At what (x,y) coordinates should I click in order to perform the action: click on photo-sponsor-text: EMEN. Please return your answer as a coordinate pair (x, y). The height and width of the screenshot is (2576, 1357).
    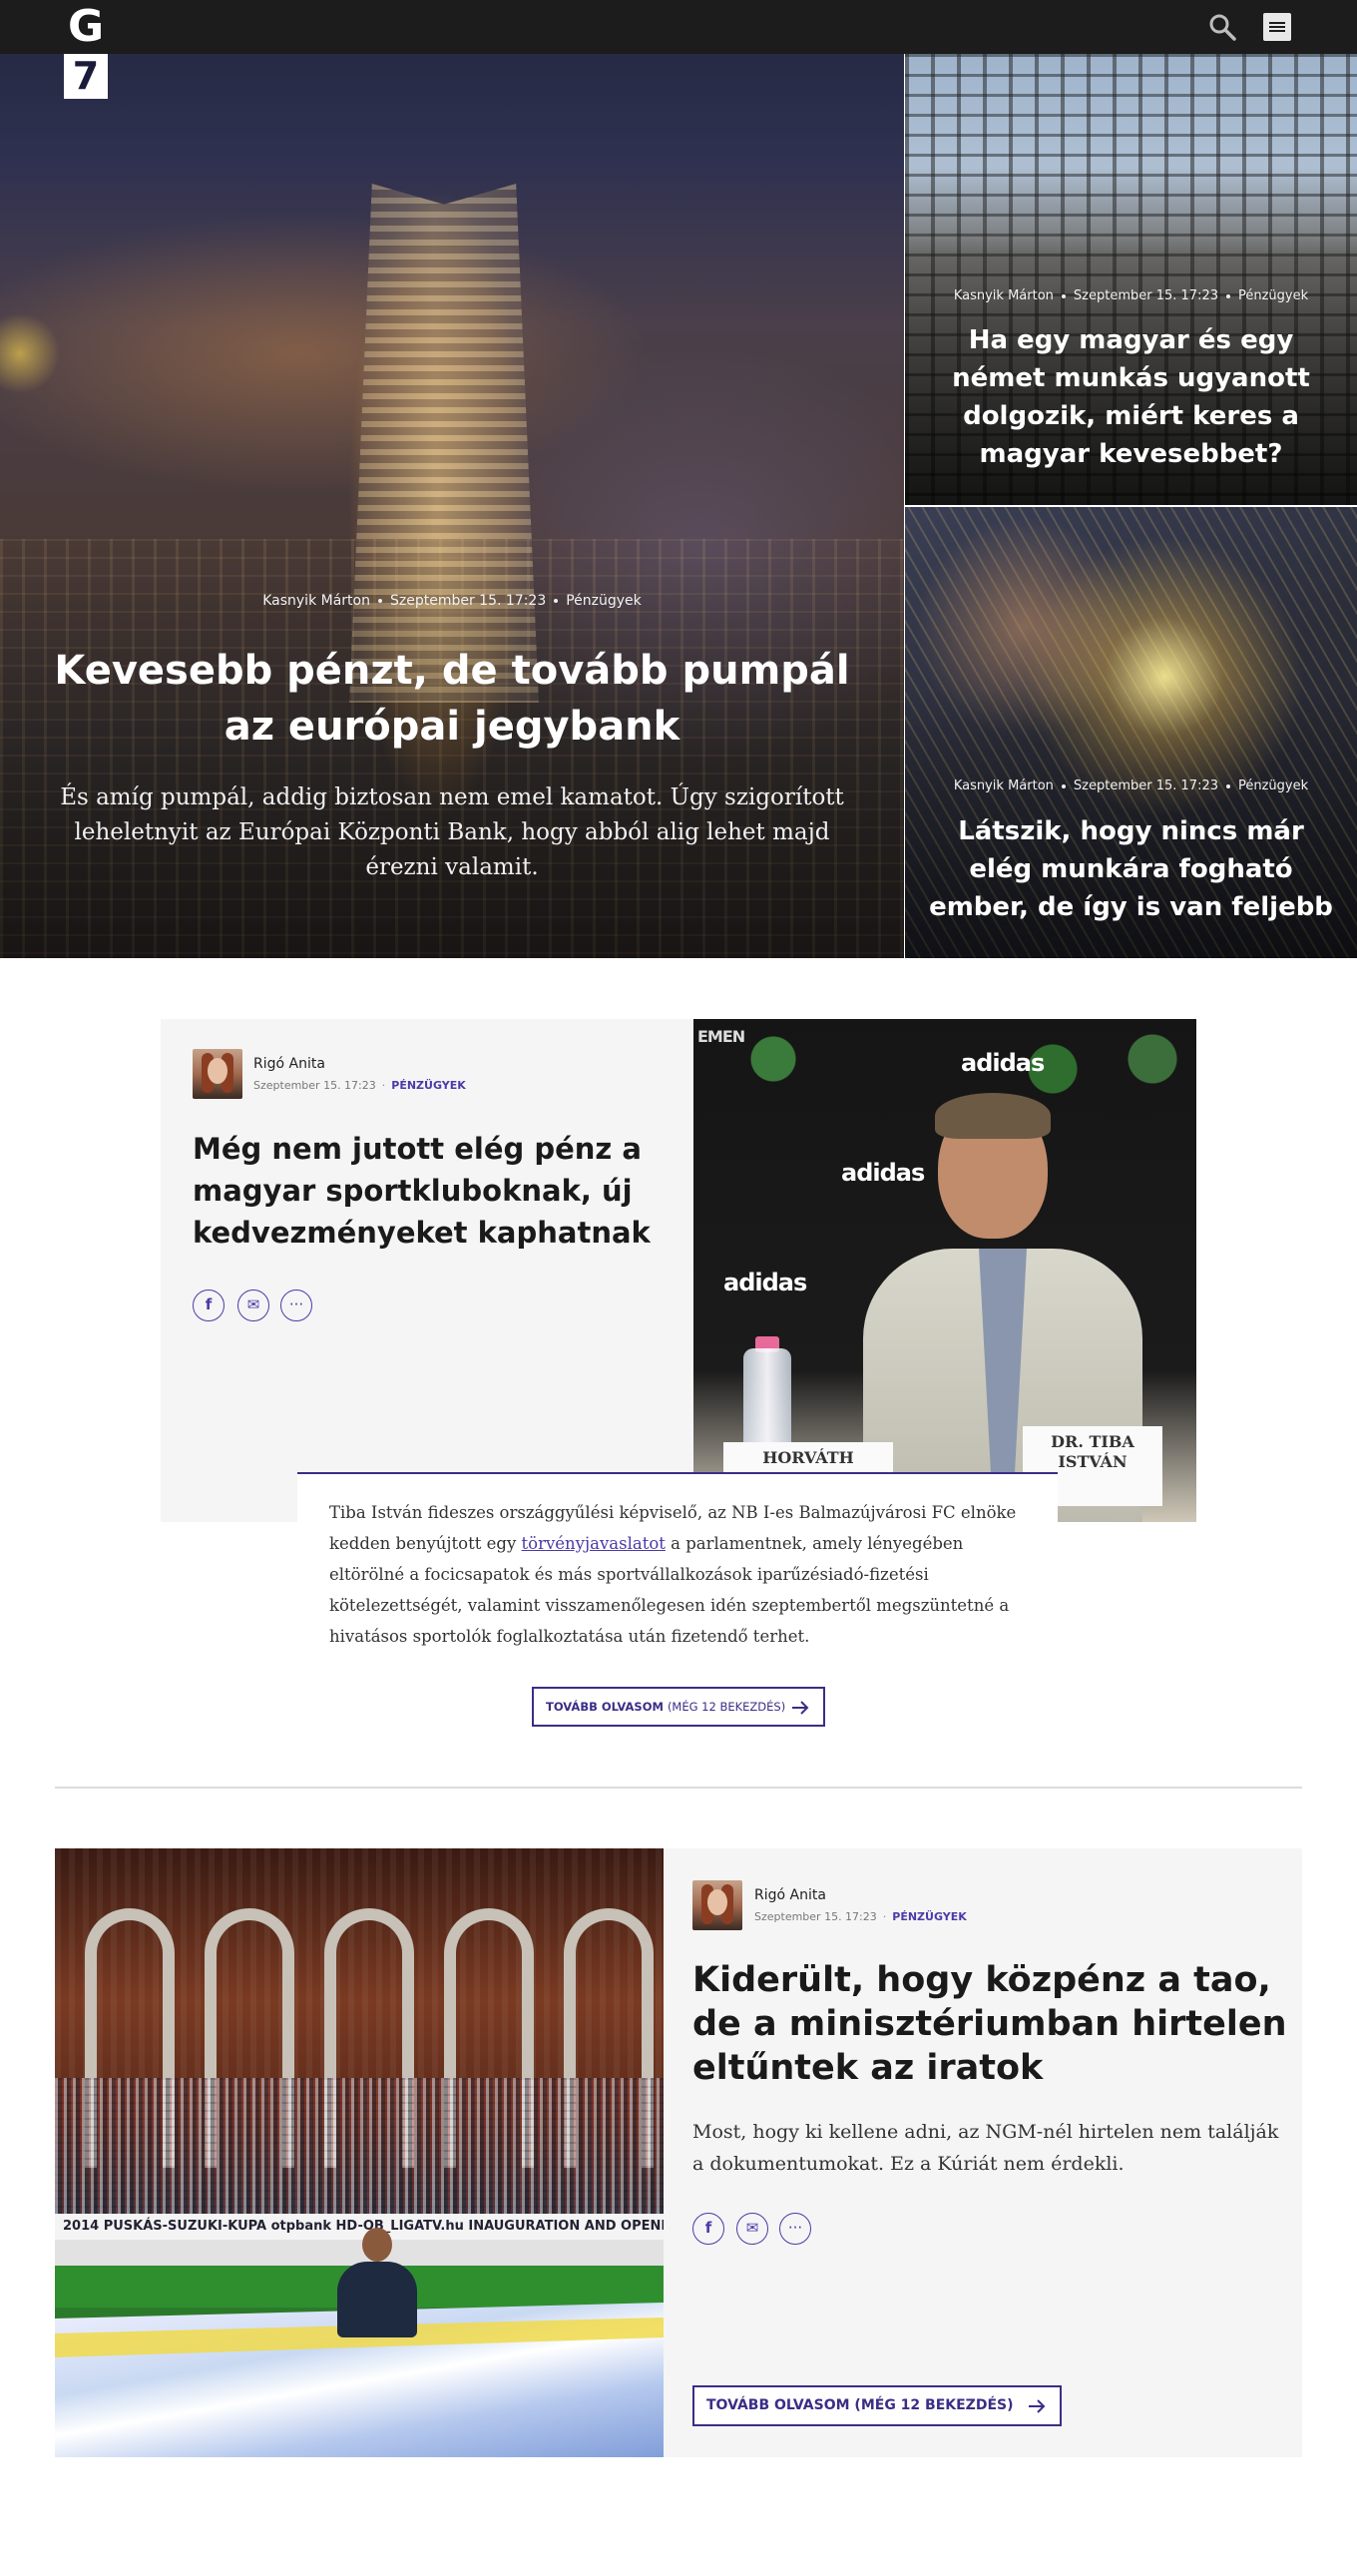
    Looking at the image, I should click on (721, 1036).